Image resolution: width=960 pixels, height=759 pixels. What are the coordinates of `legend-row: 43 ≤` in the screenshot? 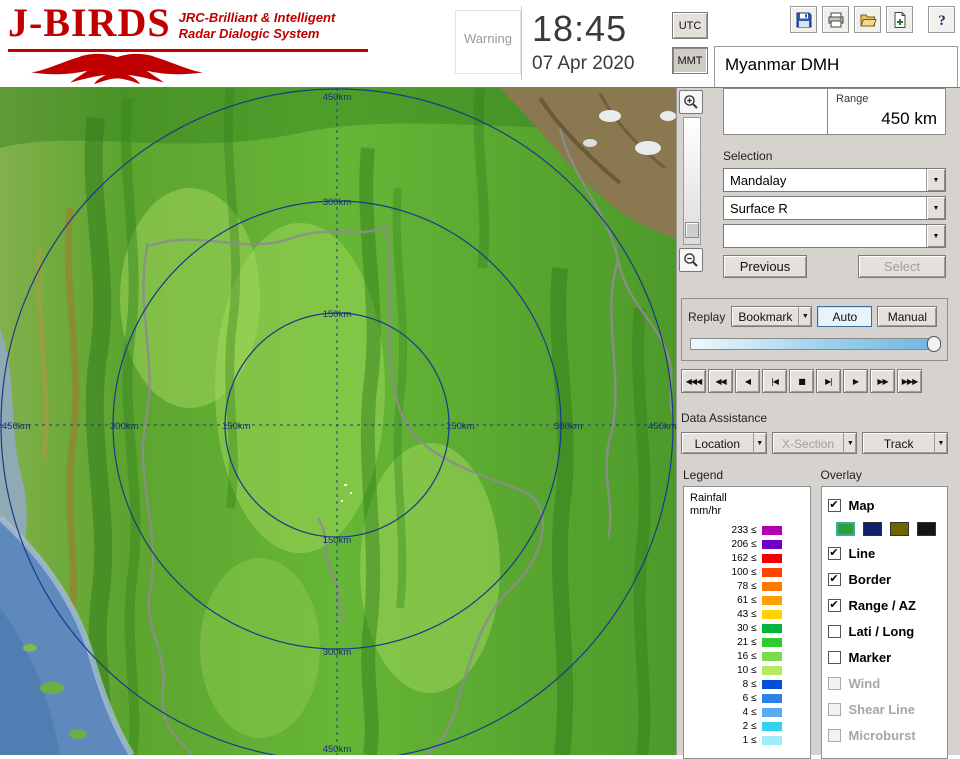 It's located at (747, 614).